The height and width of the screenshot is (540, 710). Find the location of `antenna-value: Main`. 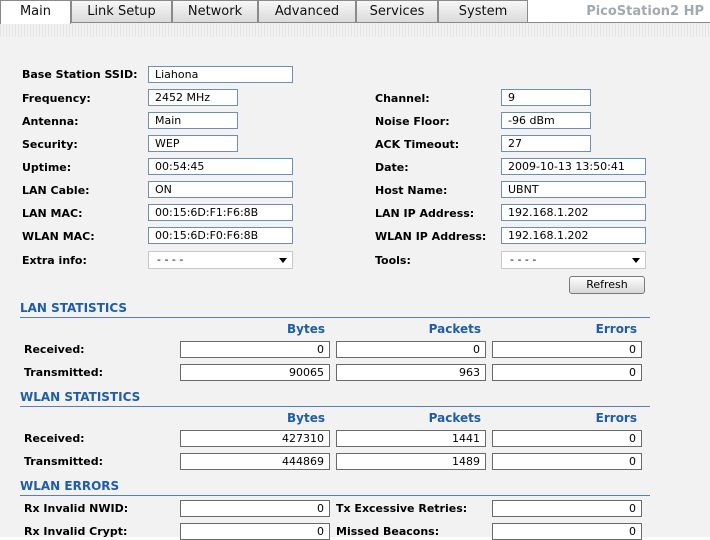

antenna-value: Main is located at coordinates (193, 120).